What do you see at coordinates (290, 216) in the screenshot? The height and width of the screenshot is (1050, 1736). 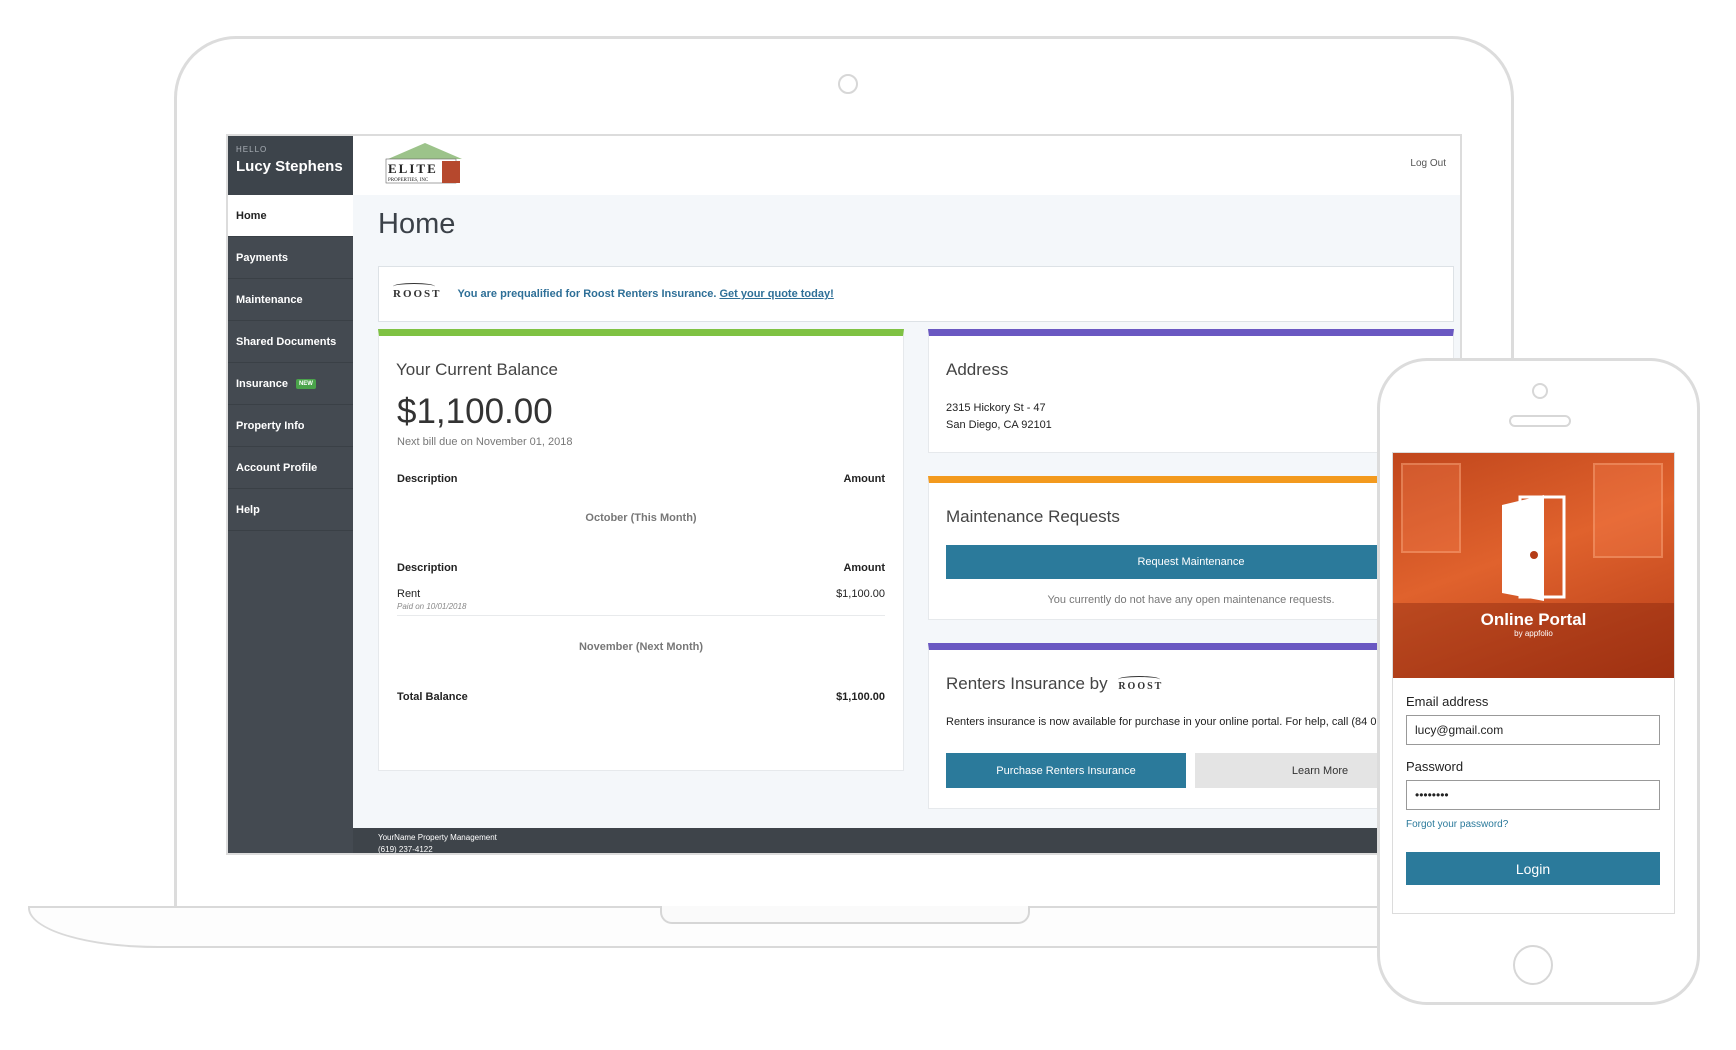 I see `sidebar-item-home: Home` at bounding box center [290, 216].